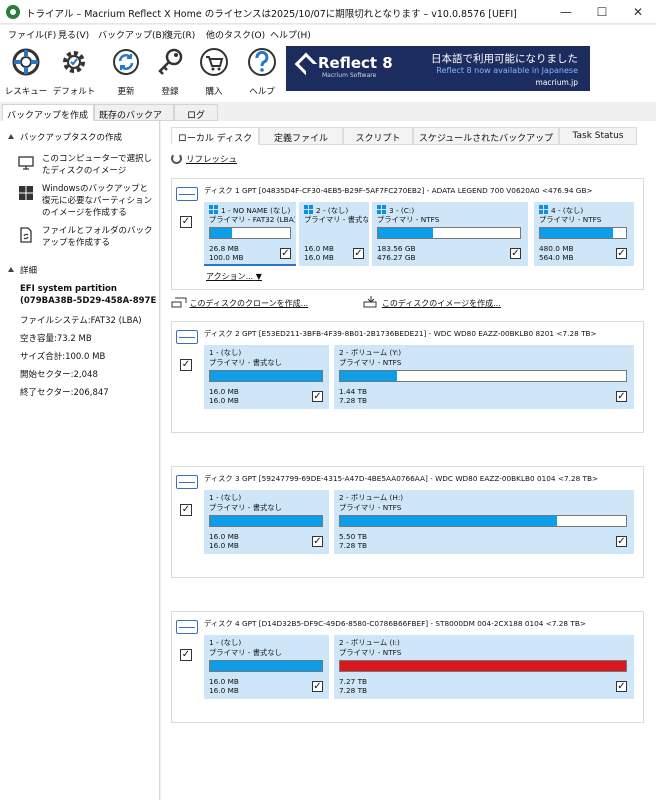 The width and height of the screenshot is (656, 800). Describe the element at coordinates (134, 119) in the screenshot. I see `tab-existing-backups: 既存のバックアップ` at that location.